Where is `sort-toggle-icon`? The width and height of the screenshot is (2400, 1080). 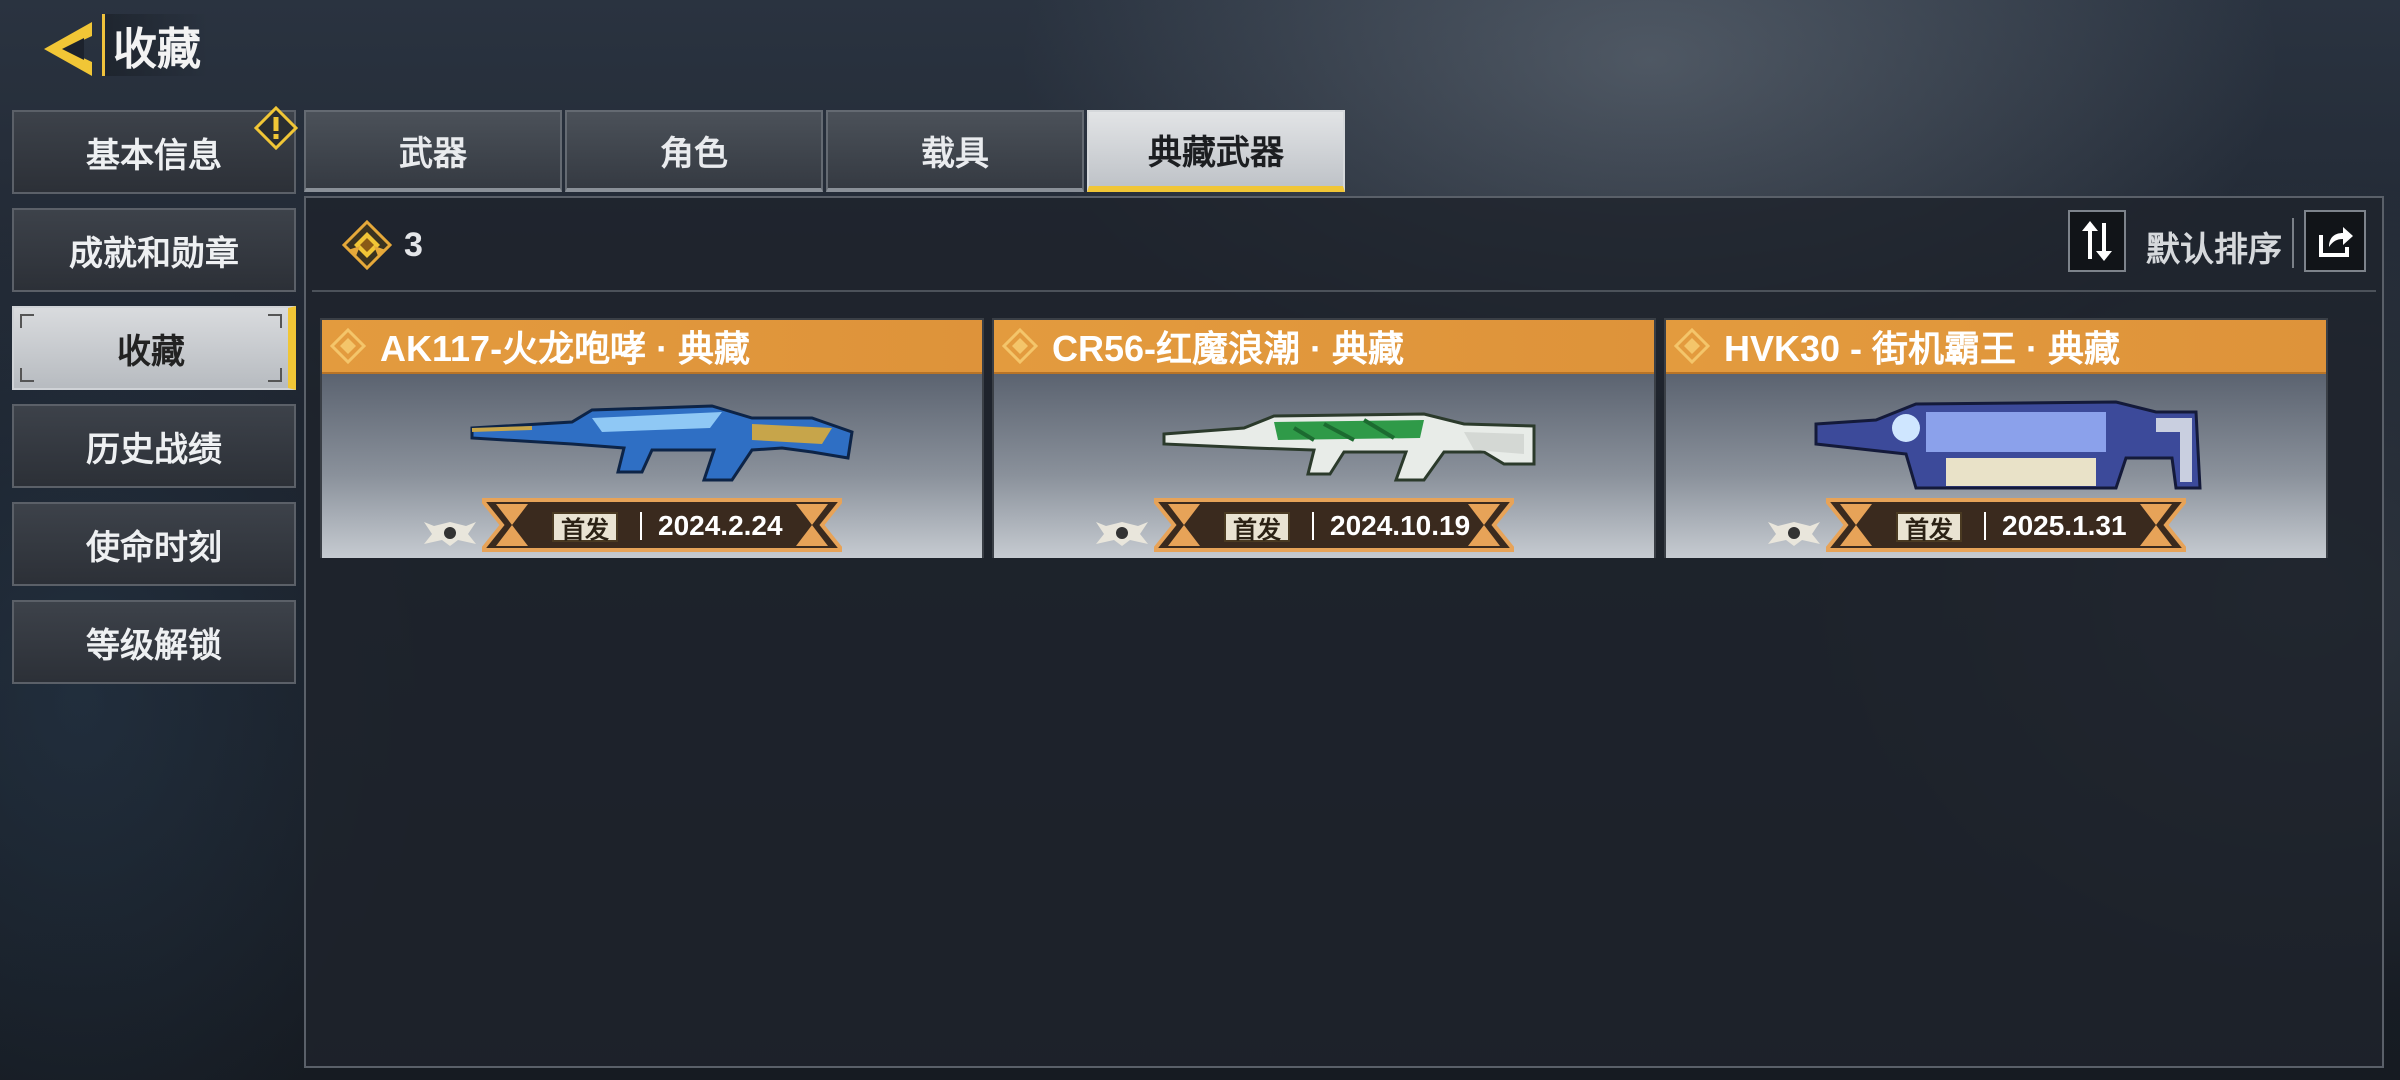
sort-toggle-icon is located at coordinates (2097, 241).